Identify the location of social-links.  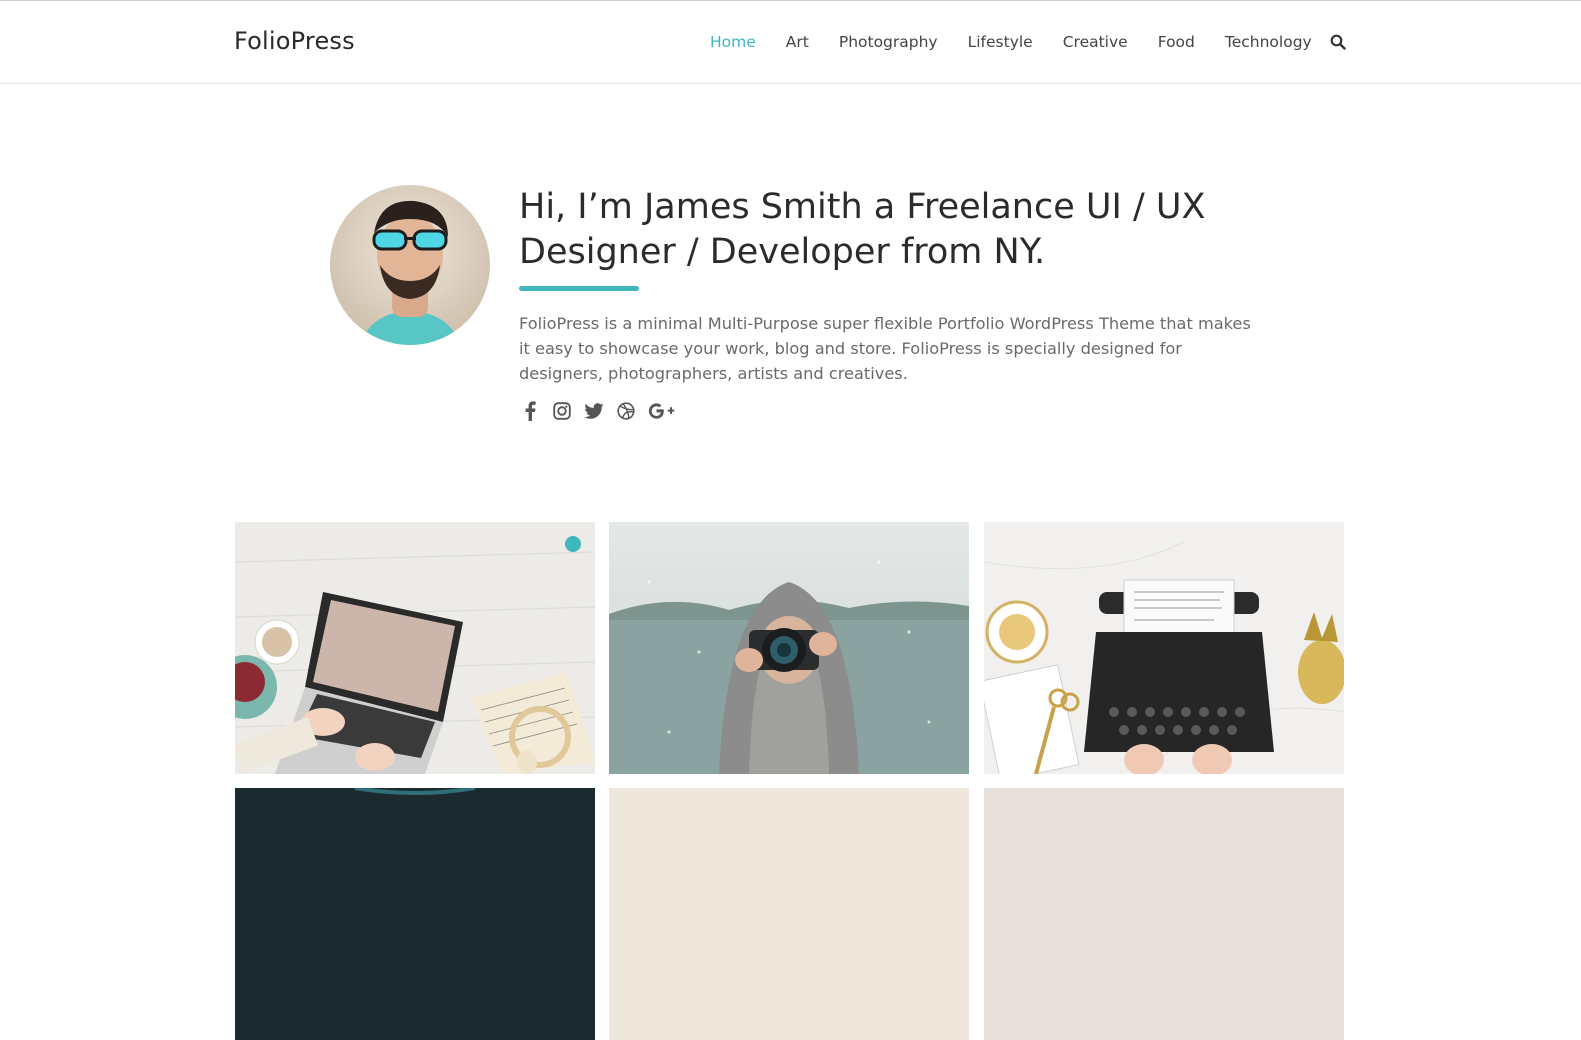
(889, 411).